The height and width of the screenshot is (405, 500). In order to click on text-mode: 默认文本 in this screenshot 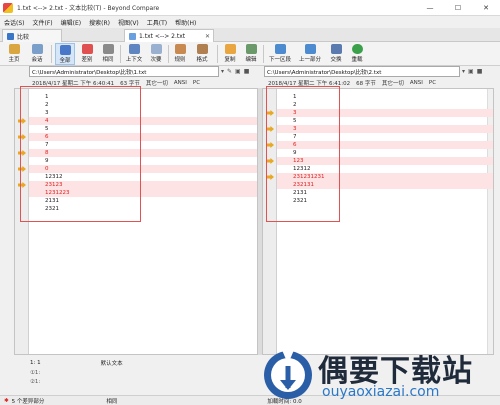, I will do `click(111, 363)`.